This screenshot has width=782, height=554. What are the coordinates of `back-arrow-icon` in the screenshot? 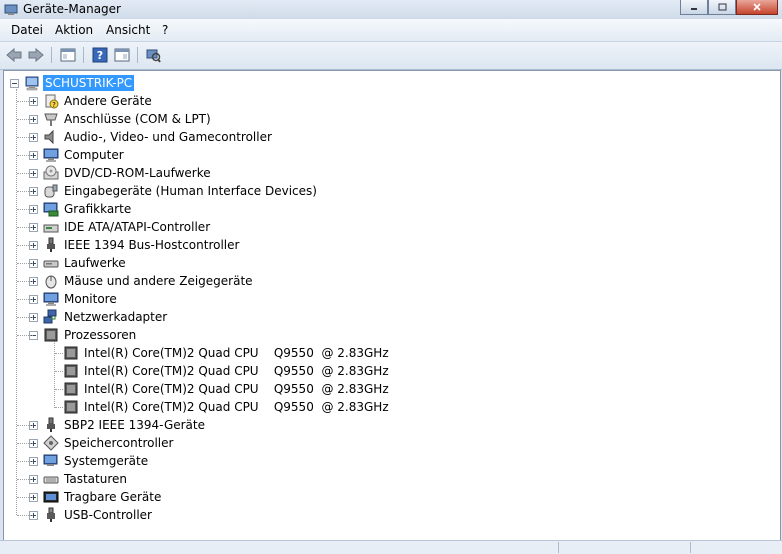 It's located at (14, 55).